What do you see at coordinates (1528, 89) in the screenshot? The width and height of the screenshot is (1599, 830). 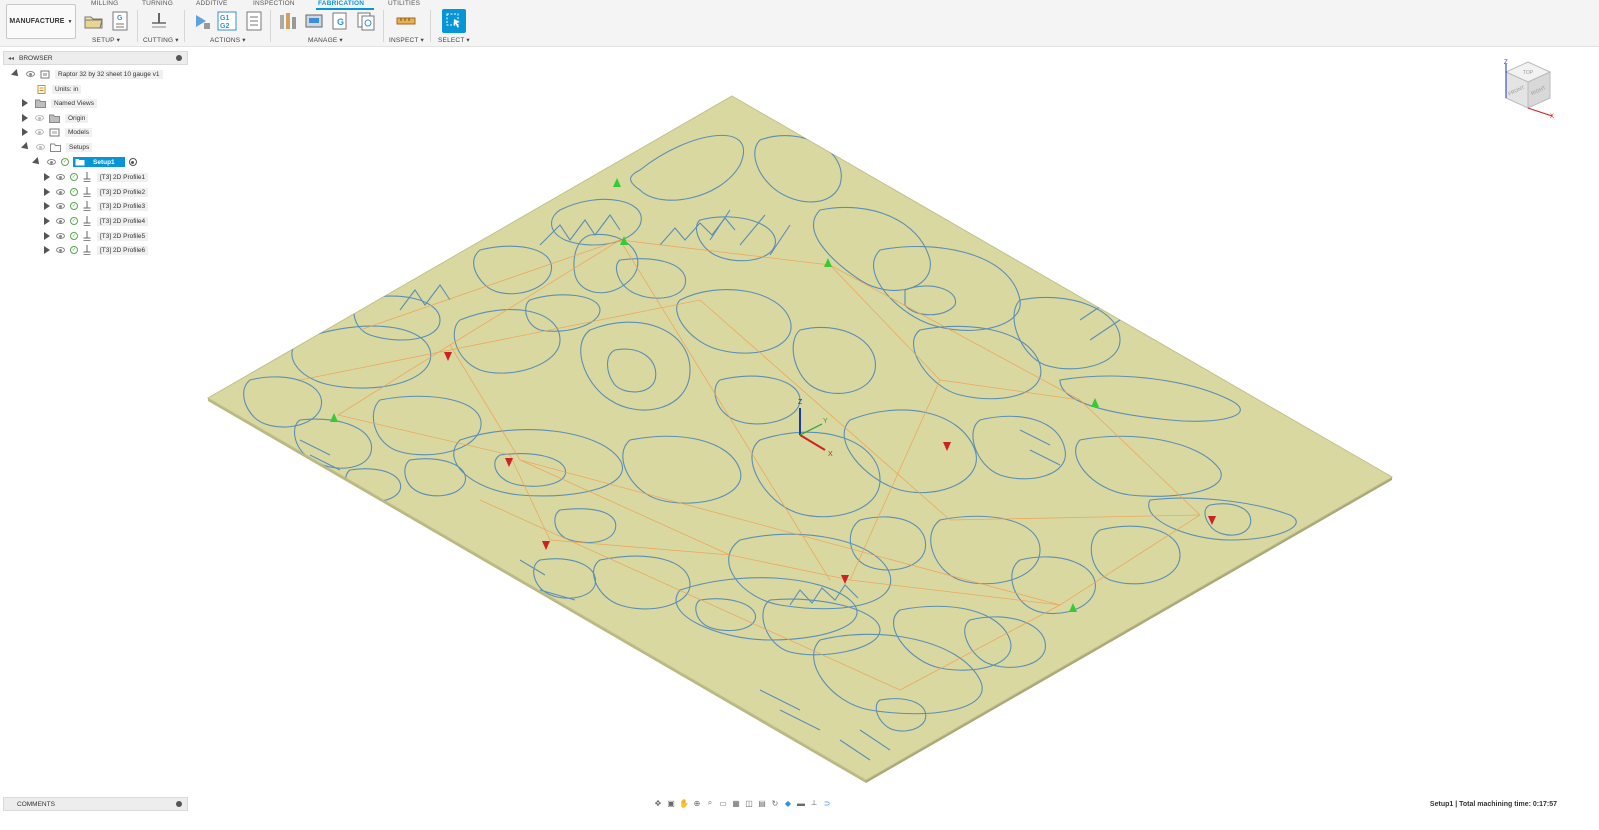 I see `viewcube: TOP FRONT RIGHT Z X` at bounding box center [1528, 89].